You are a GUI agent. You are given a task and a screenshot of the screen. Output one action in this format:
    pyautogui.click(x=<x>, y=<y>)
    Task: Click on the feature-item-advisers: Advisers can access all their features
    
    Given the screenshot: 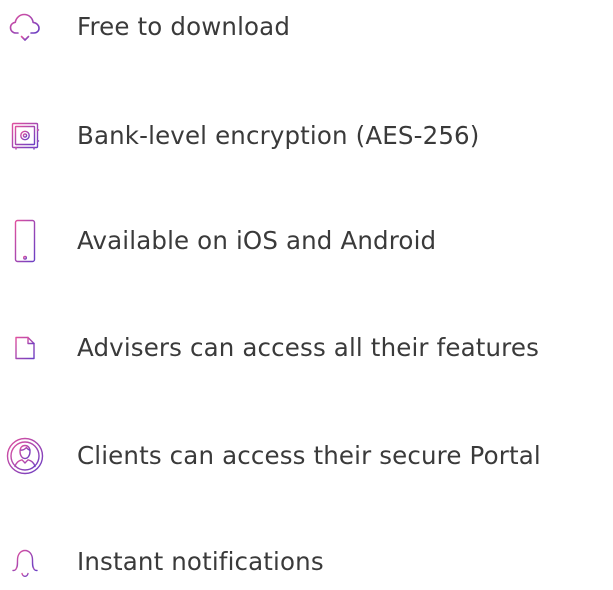 What is the action you would take?
    pyautogui.click(x=306, y=348)
    